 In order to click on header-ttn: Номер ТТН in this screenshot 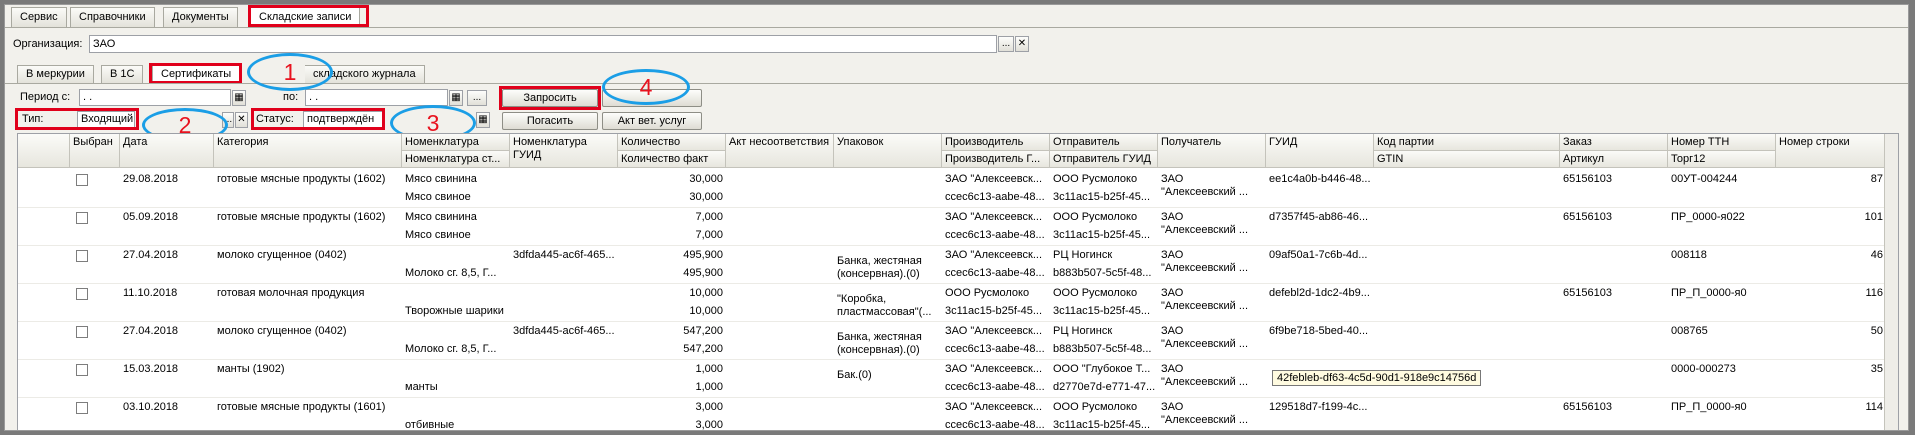, I will do `click(1722, 142)`.